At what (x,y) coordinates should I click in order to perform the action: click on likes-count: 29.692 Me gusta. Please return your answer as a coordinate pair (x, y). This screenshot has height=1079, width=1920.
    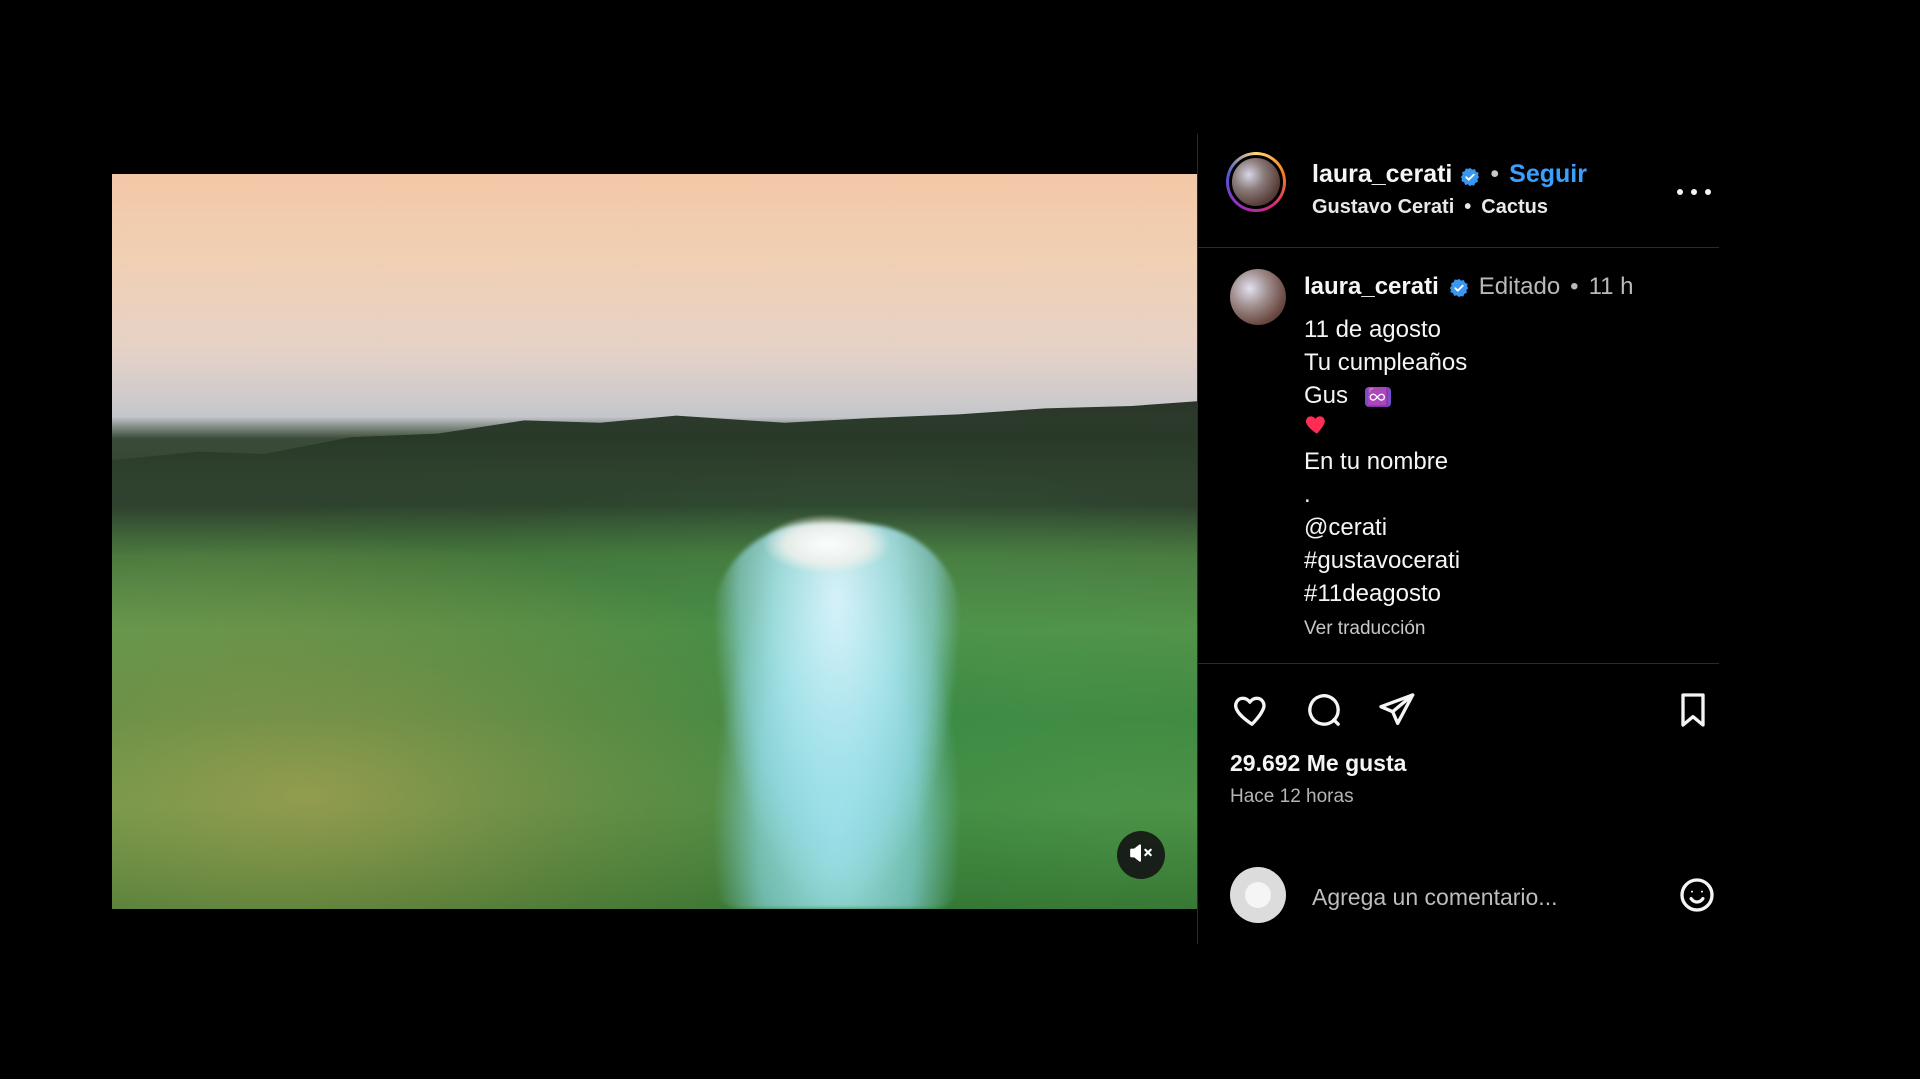
    Looking at the image, I should click on (1318, 763).